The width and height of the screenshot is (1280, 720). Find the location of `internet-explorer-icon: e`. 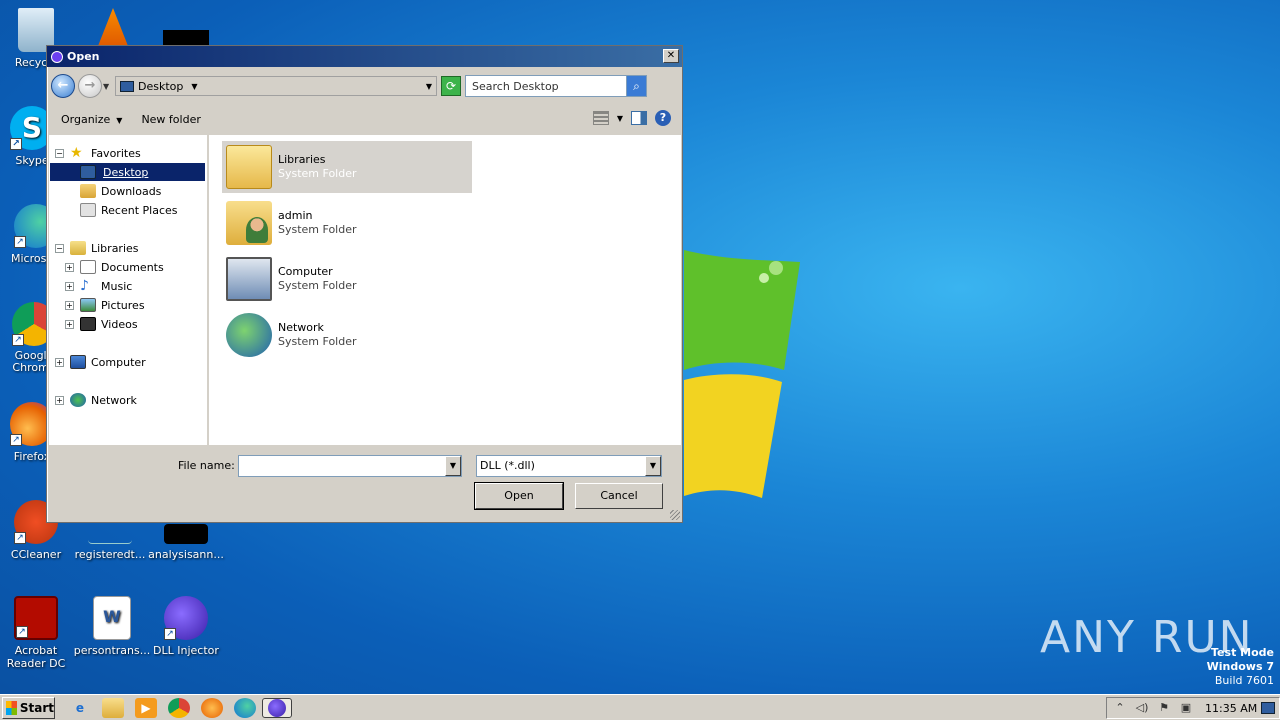

internet-explorer-icon: e is located at coordinates (80, 708).